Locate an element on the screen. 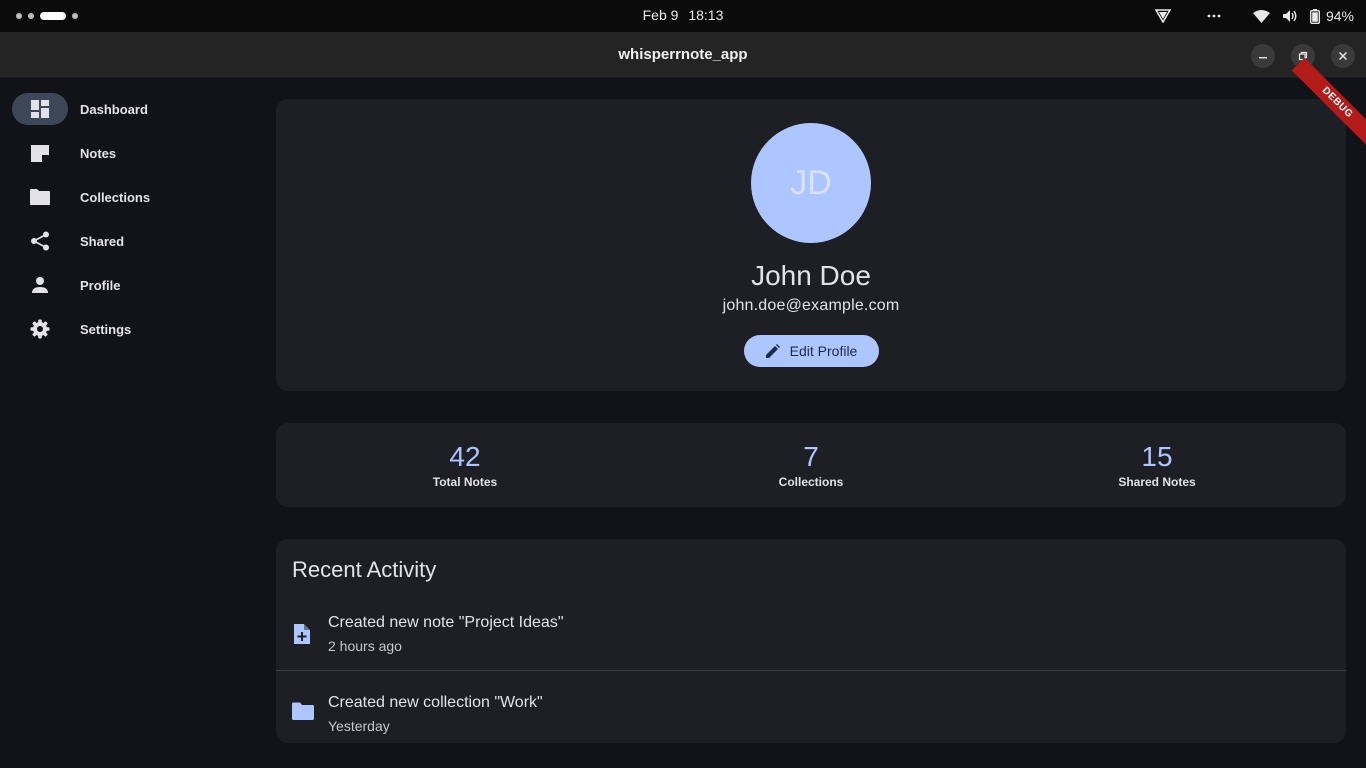 Image resolution: width=1366 pixels, height=768 pixels. system-tray: 94% is located at coordinates (1254, 16).